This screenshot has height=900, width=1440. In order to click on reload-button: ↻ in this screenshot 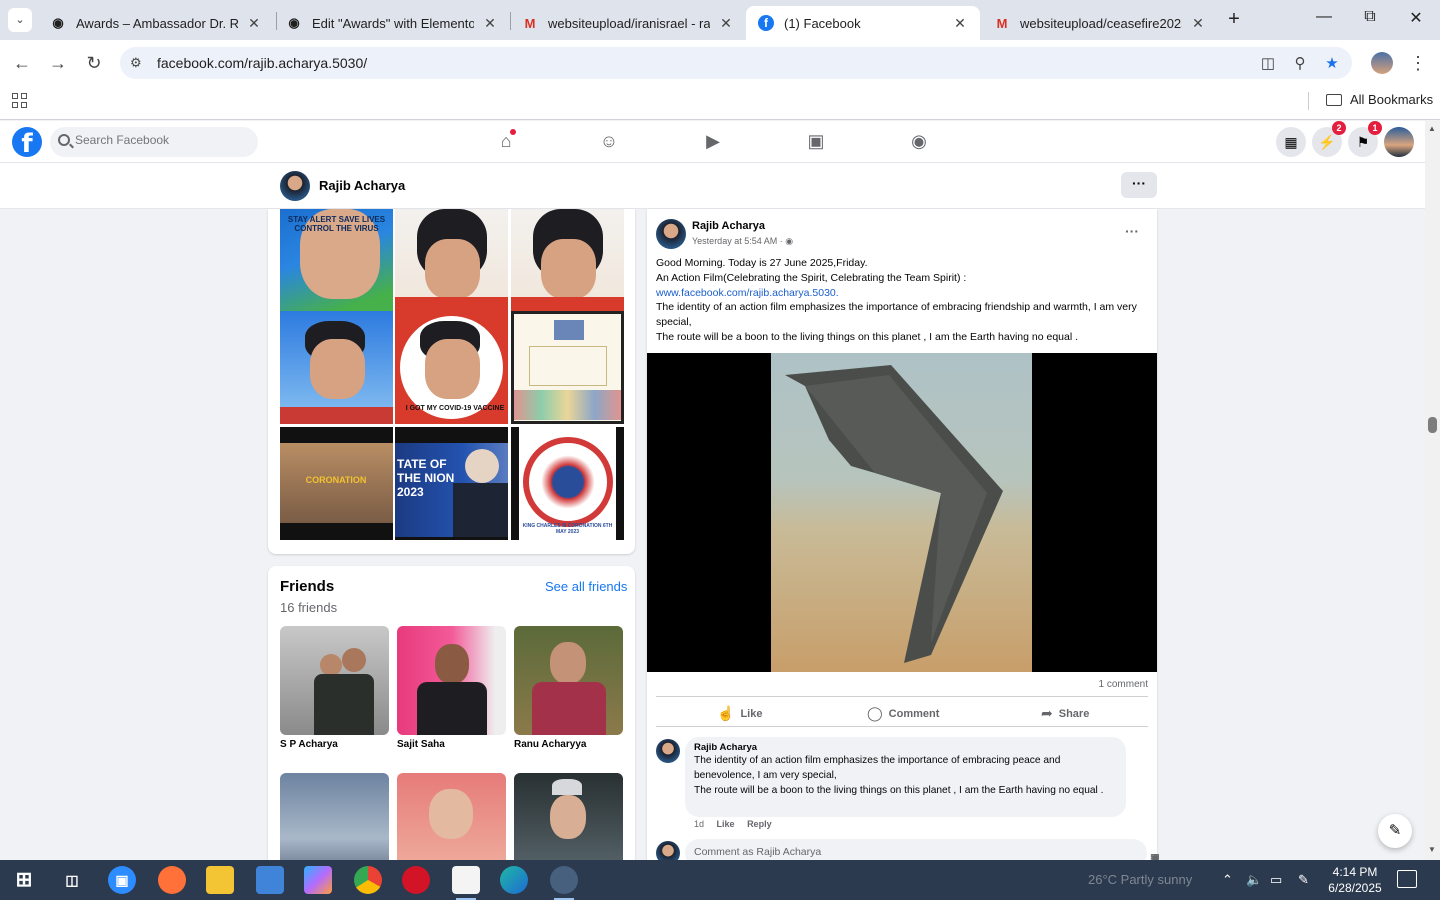, I will do `click(94, 63)`.